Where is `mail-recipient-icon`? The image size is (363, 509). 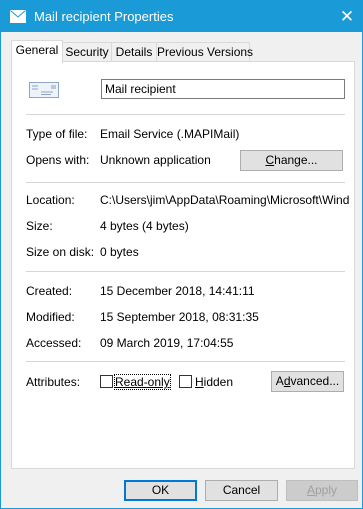 mail-recipient-icon is located at coordinates (18, 16).